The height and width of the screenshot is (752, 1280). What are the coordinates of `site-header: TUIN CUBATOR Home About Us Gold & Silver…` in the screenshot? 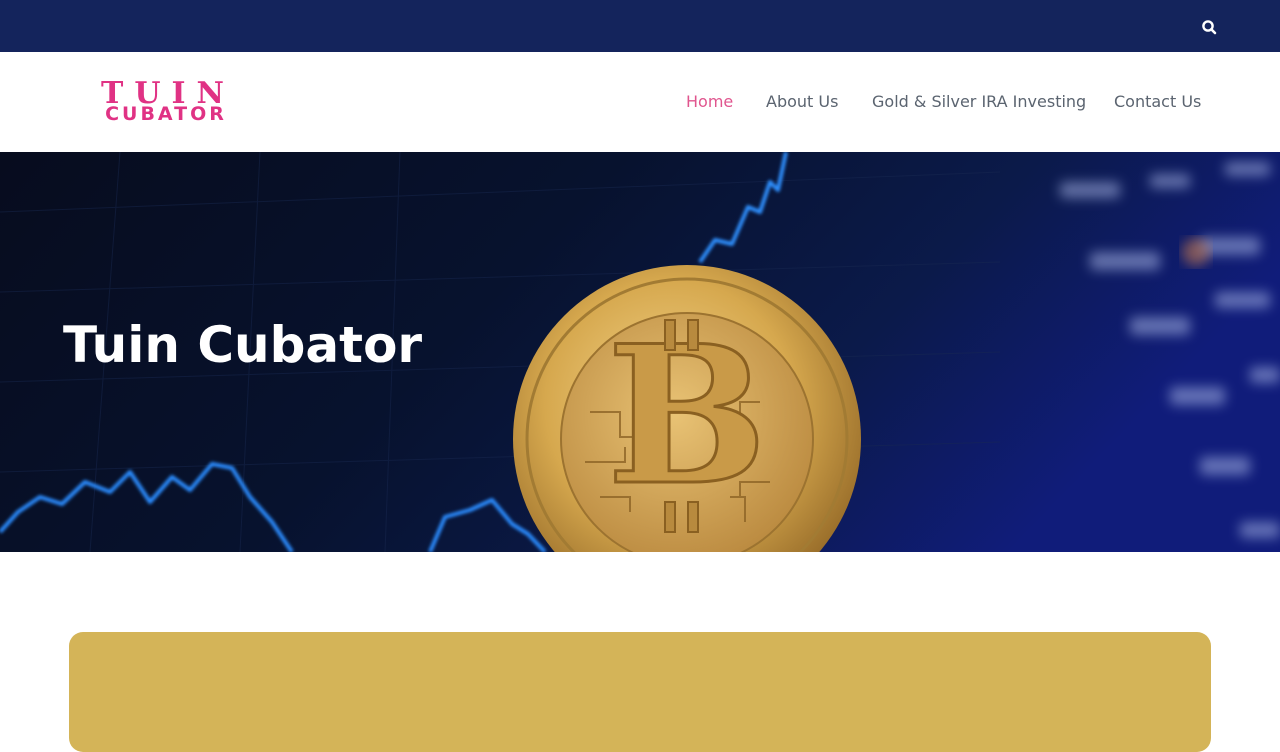 It's located at (640, 102).